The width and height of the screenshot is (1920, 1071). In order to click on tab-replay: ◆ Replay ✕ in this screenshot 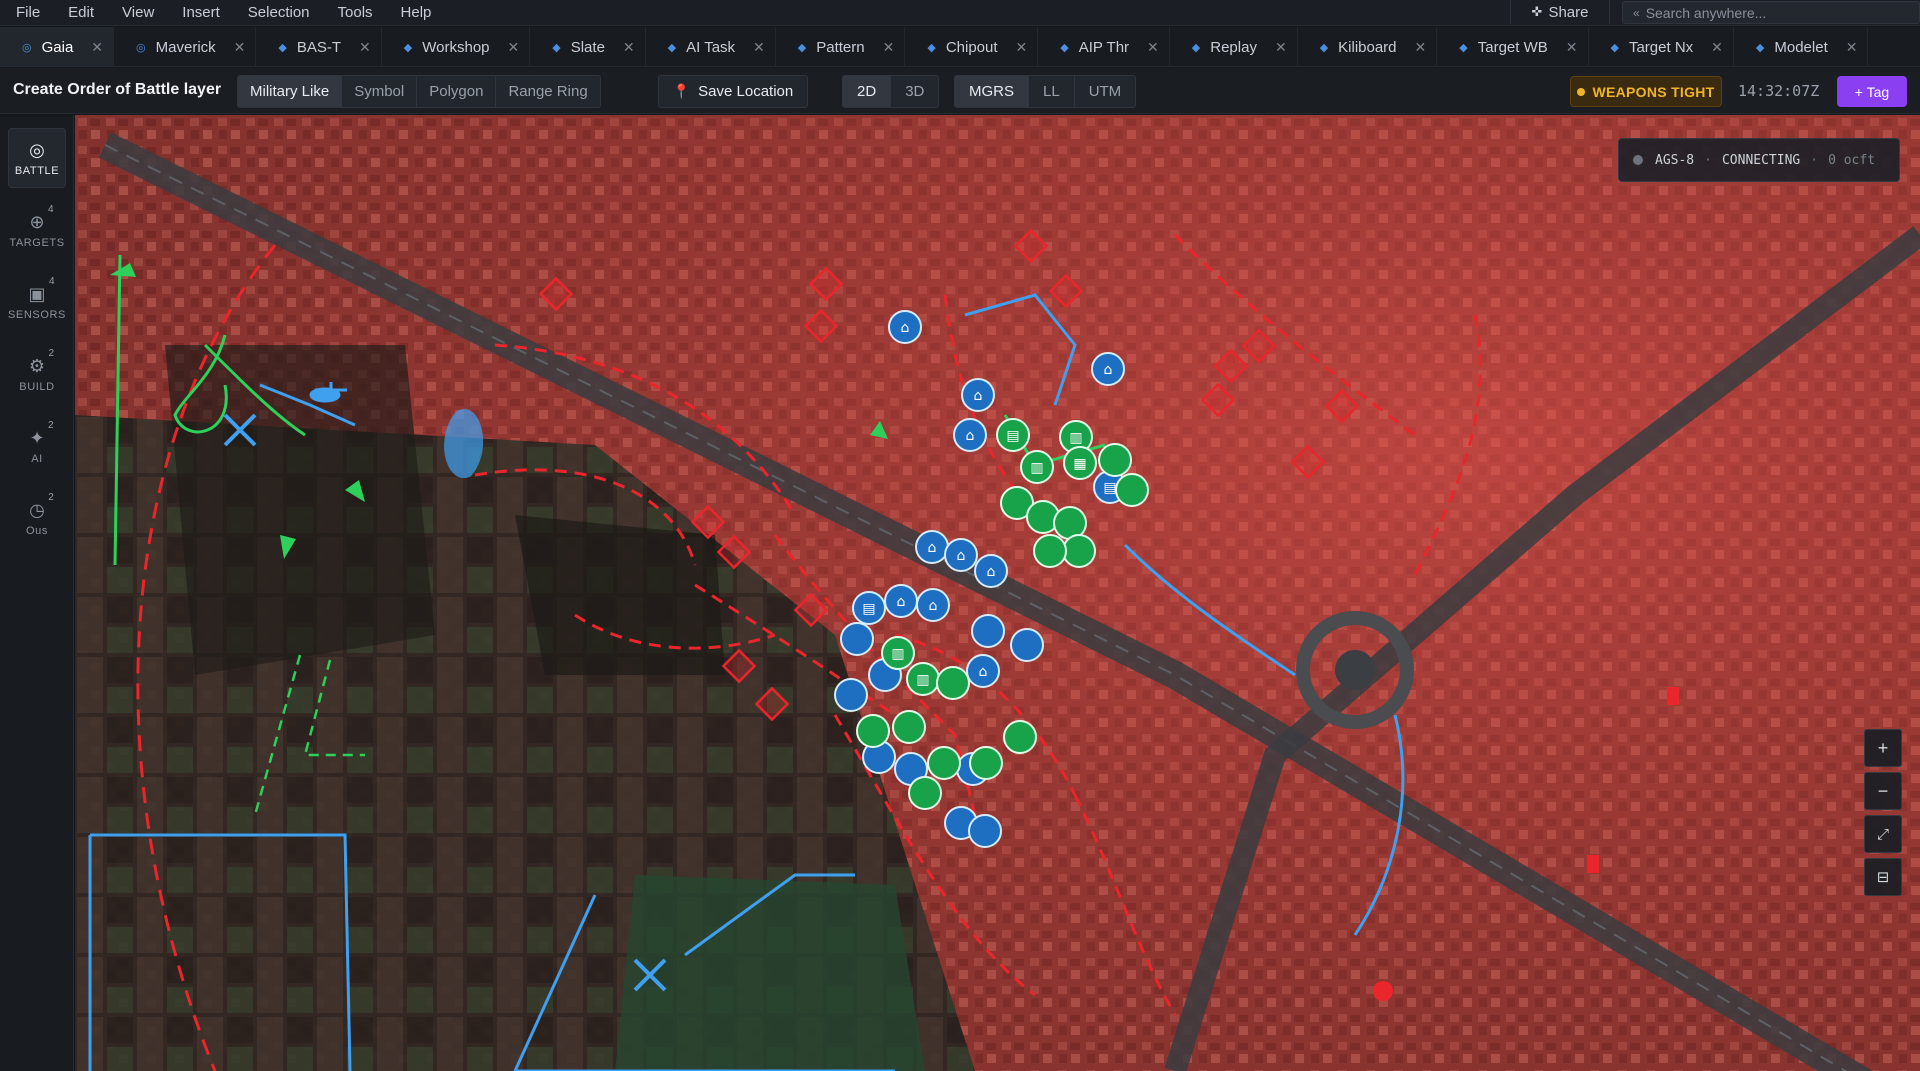, I will do `click(1234, 46)`.